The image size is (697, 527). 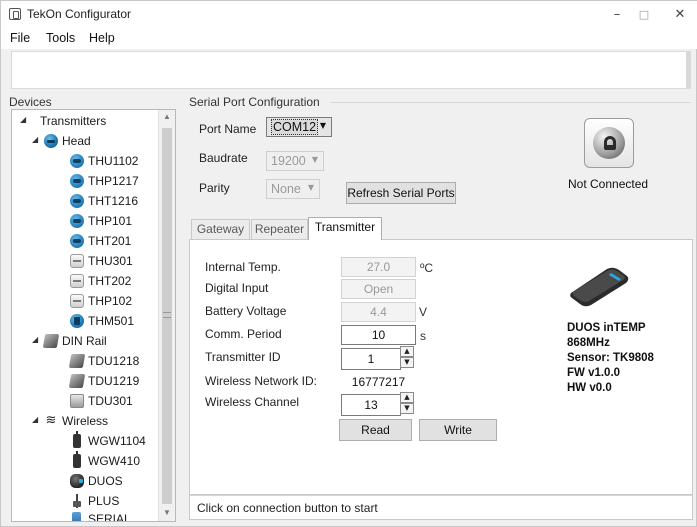 I want to click on port-name-label: Port Name, so click(x=228, y=129).